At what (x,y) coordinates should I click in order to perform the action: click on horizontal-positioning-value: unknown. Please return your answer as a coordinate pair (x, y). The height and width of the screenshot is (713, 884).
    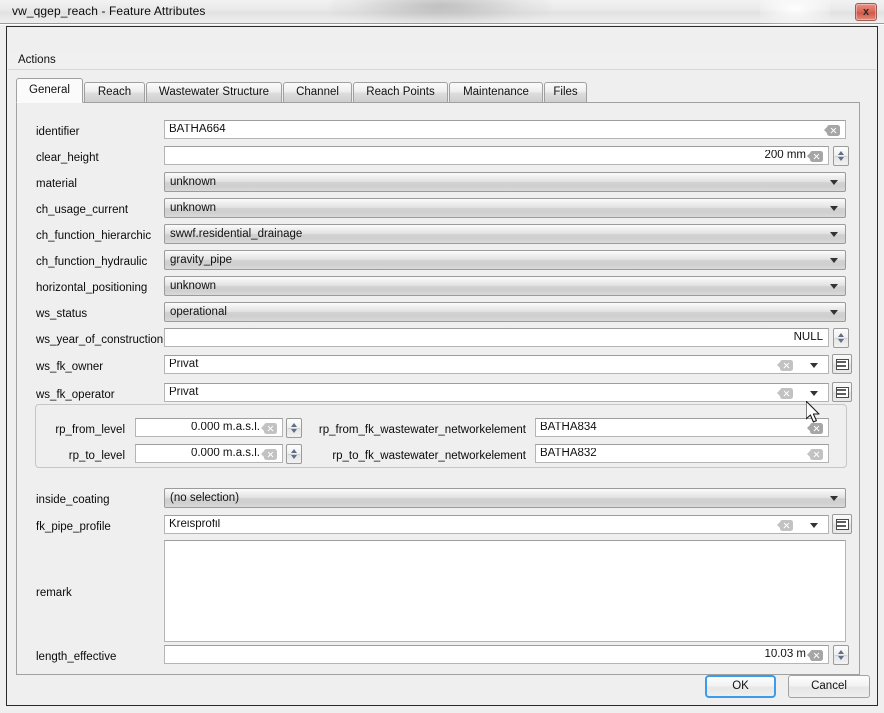
    Looking at the image, I should click on (193, 286).